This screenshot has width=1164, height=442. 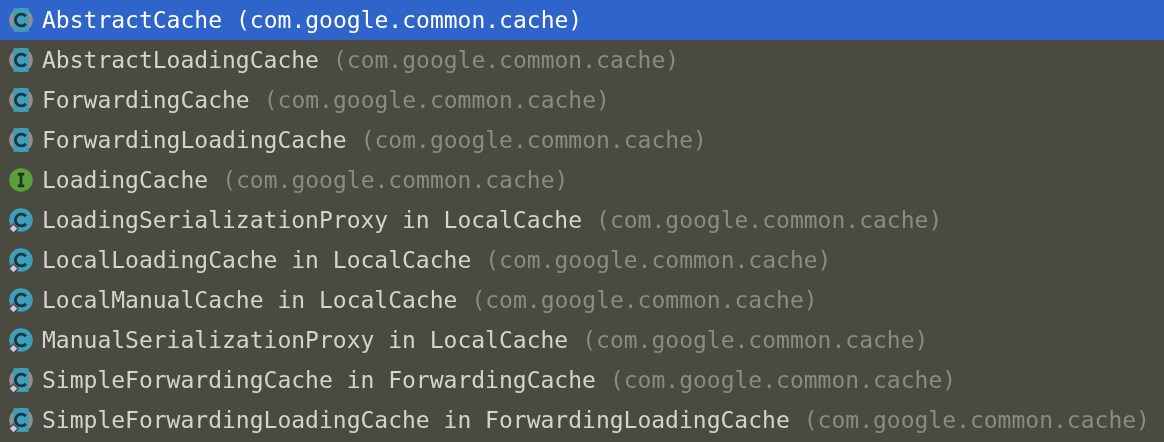 I want to click on class-list-item: ForwardingCache (com.google.common.cache), so click(x=582, y=100).